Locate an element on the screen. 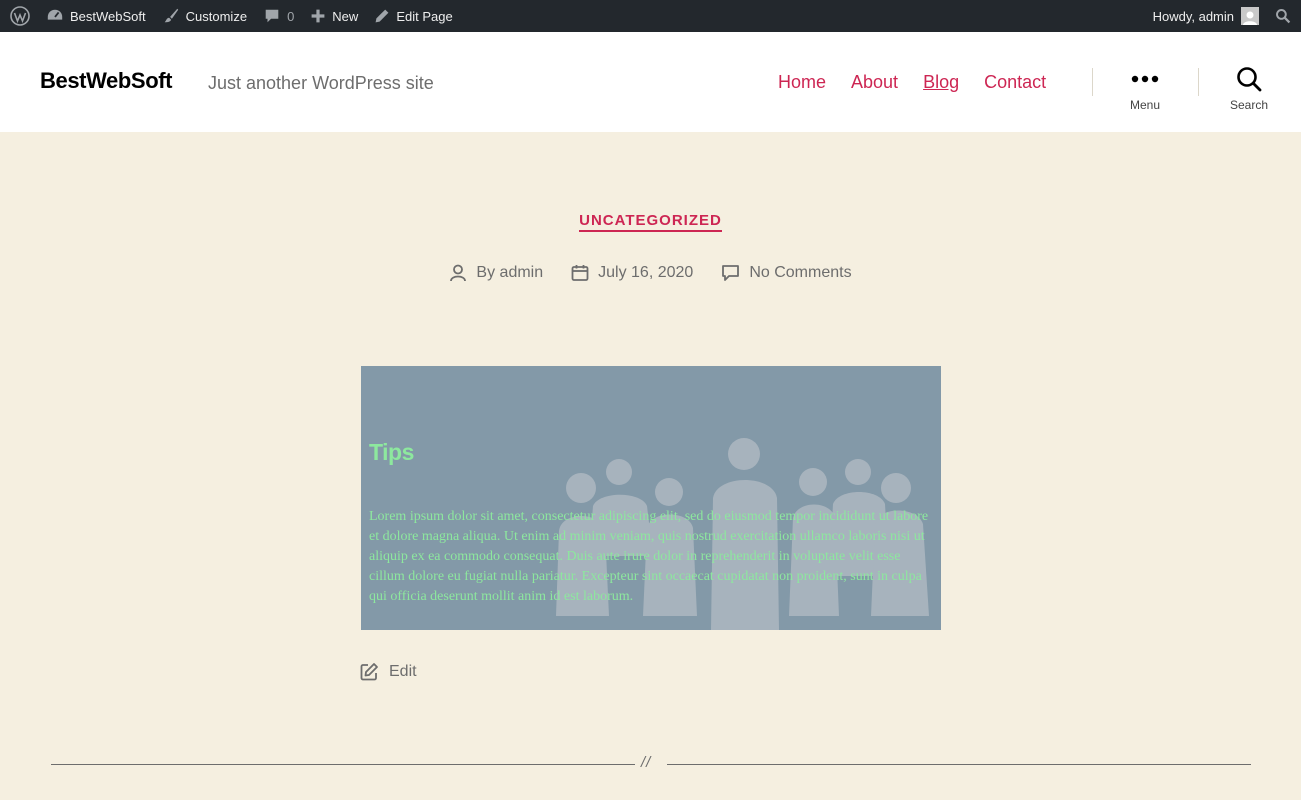  edit-icon is located at coordinates (369, 672).